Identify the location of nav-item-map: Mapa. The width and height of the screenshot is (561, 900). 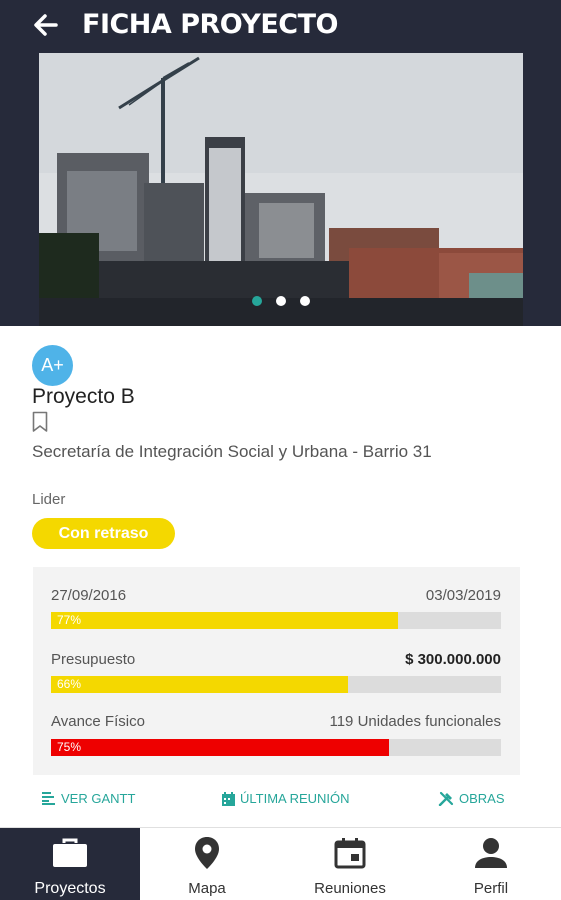
(207, 864).